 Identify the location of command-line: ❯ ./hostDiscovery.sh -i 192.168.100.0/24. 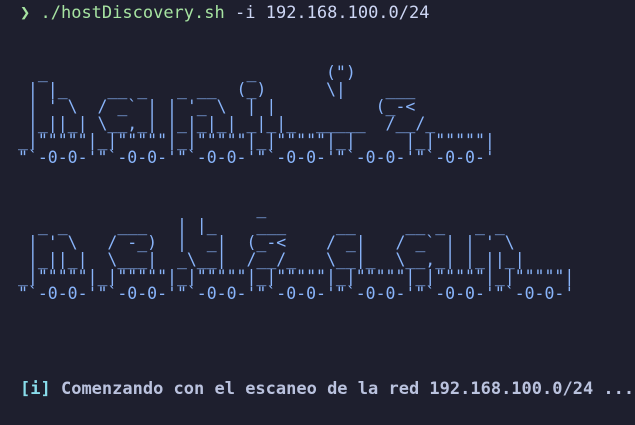
(224, 13).